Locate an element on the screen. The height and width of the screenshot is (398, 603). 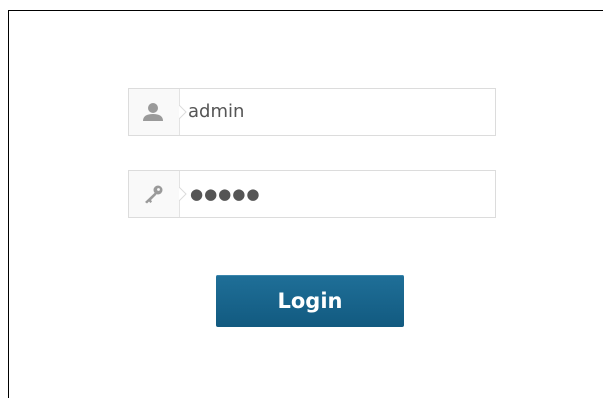
login-button: Login is located at coordinates (310, 301).